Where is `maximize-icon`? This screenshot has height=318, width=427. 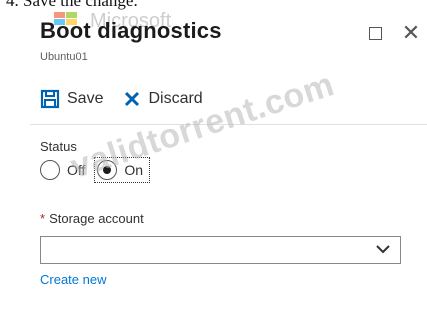 maximize-icon is located at coordinates (375, 33).